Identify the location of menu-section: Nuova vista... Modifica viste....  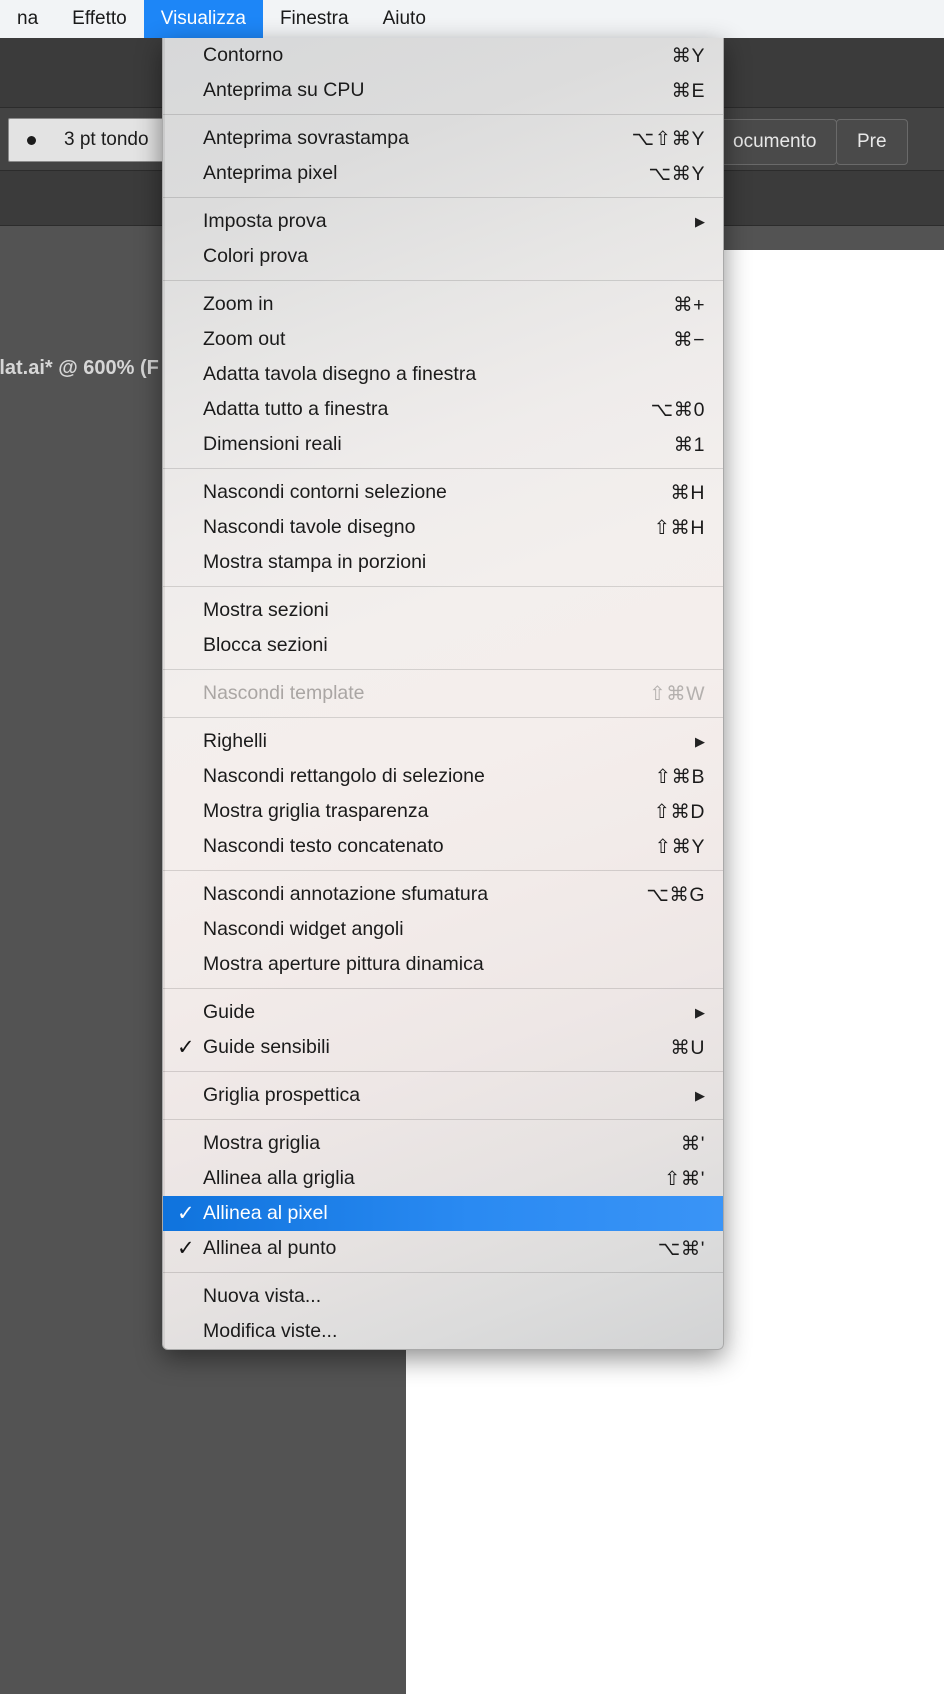
(443, 1314).